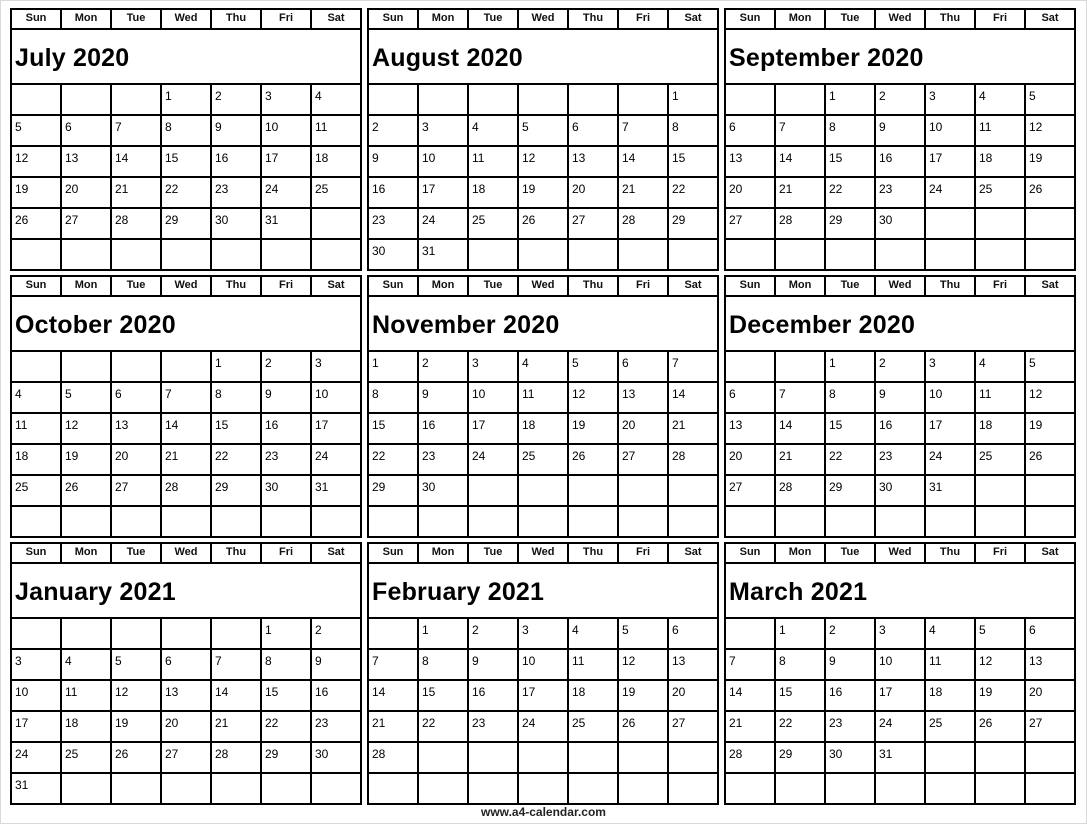 The height and width of the screenshot is (824, 1087). What do you see at coordinates (900, 367) in the screenshot?
I see `week-row: 12345` at bounding box center [900, 367].